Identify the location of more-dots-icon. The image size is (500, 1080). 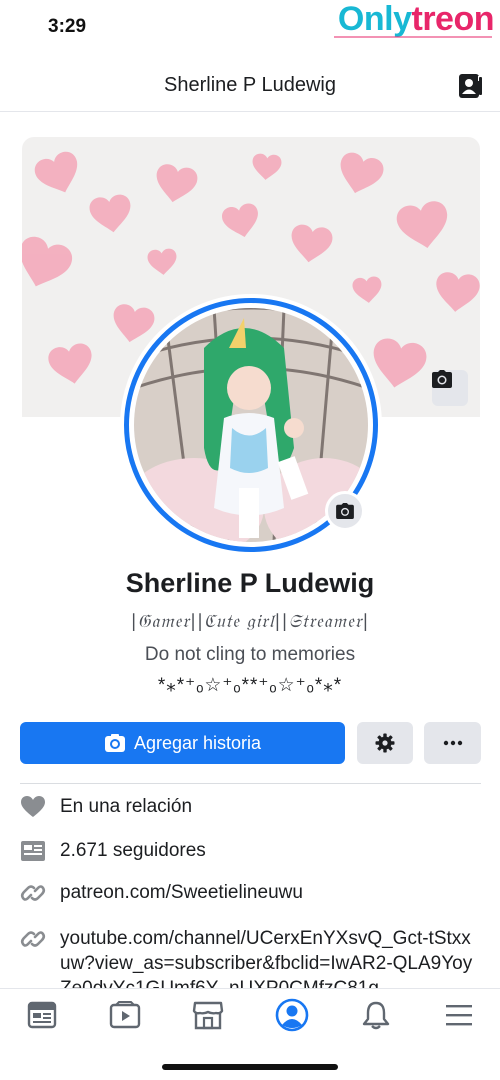
(452, 743).